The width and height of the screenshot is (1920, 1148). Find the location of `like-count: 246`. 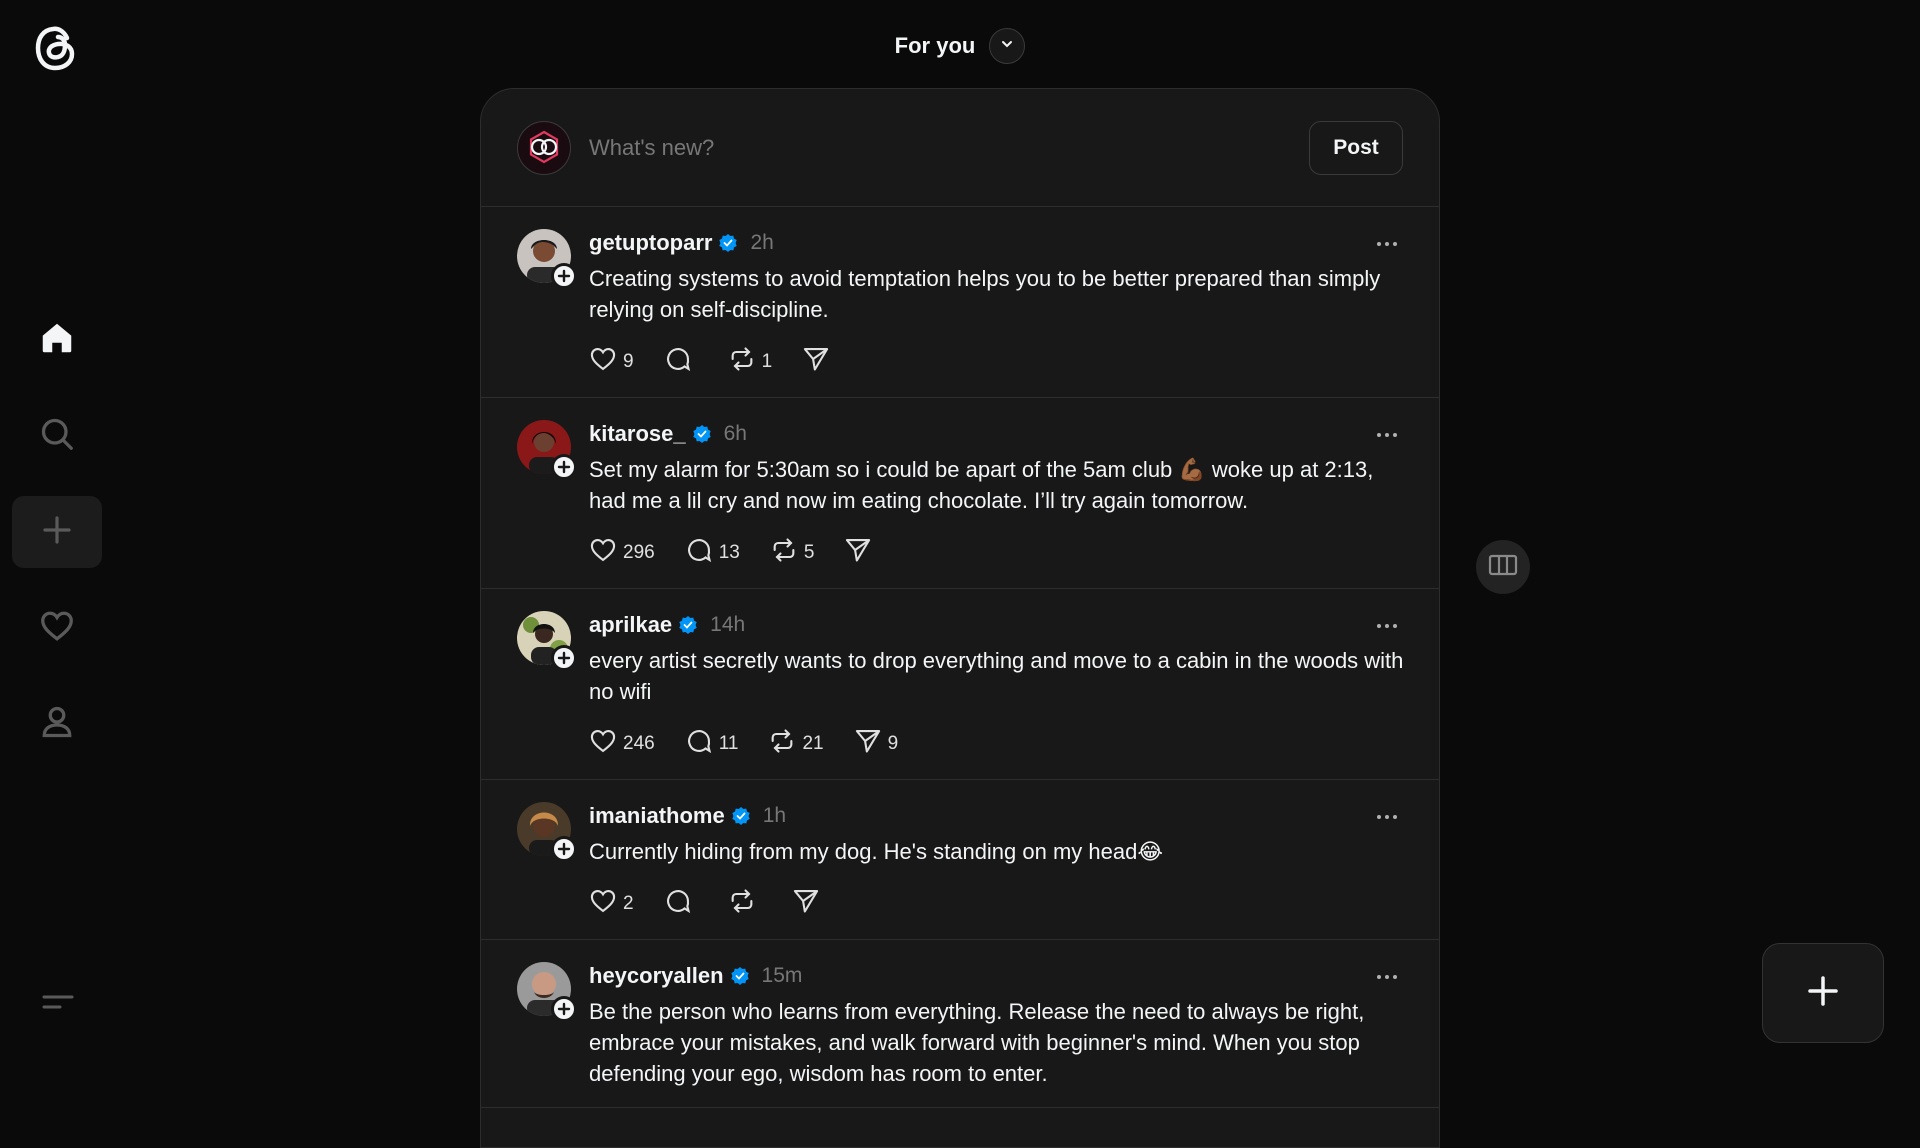

like-count: 246 is located at coordinates (639, 743).